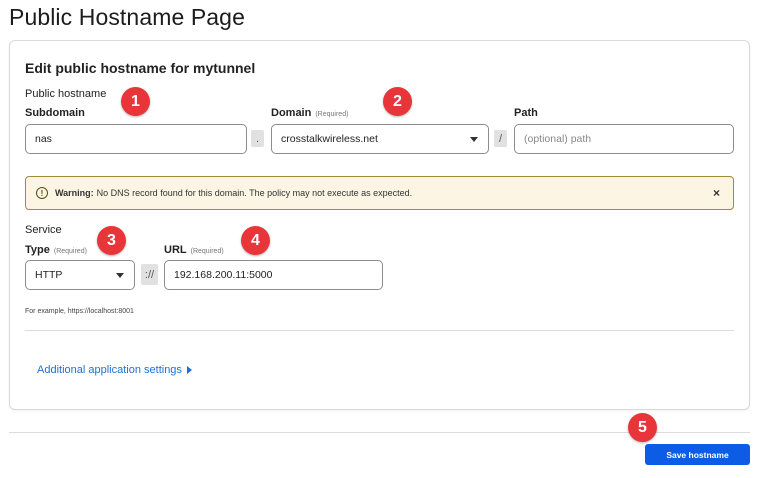 The height and width of the screenshot is (478, 761). Describe the element at coordinates (332, 114) in the screenshot. I see `domain-required-text: (Required)` at that location.